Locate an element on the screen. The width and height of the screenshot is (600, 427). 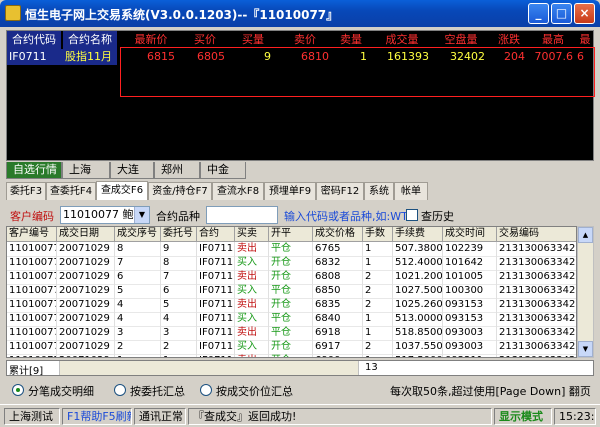
tab-query-orders: 查委托F4 is located at coordinates (71, 191).